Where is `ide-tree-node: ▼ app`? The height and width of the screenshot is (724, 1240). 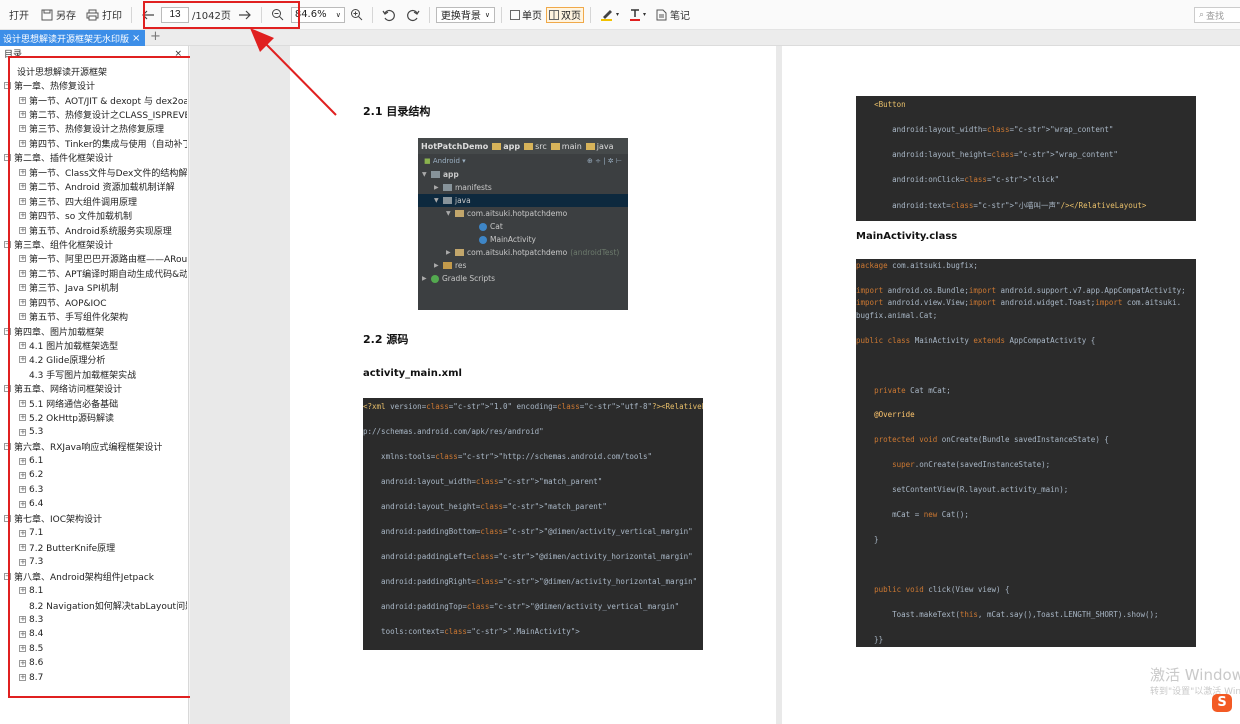
ide-tree-node: ▼ app is located at coordinates (440, 174).